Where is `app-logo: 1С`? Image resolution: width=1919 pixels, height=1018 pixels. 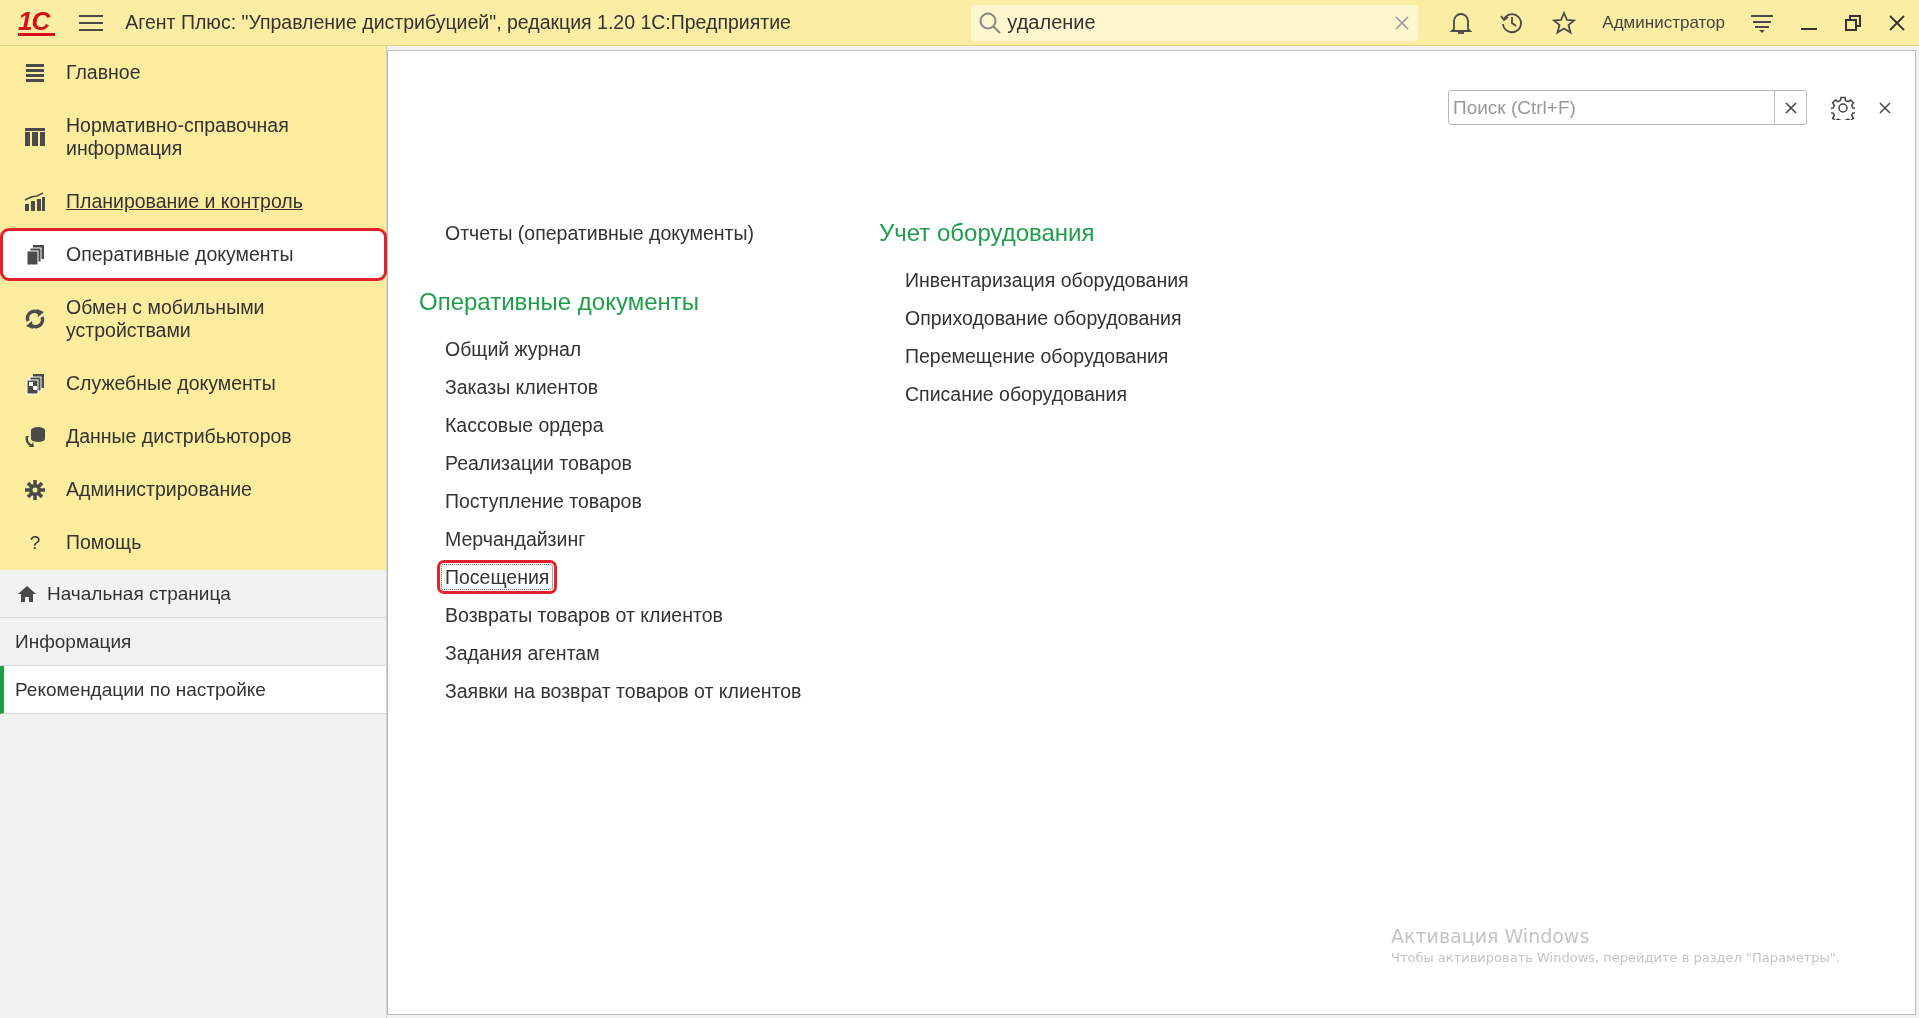
app-logo: 1С is located at coordinates (37, 22).